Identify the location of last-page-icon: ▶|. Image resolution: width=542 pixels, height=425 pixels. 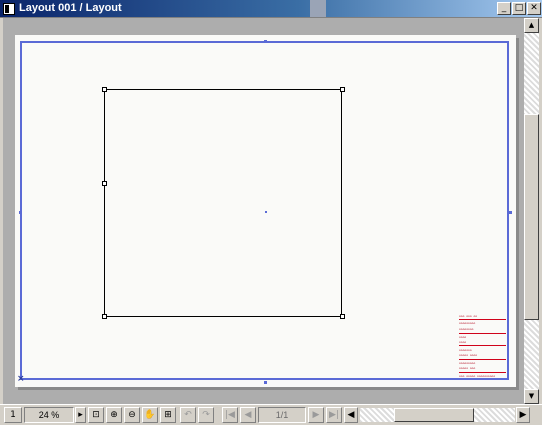
(334, 415).